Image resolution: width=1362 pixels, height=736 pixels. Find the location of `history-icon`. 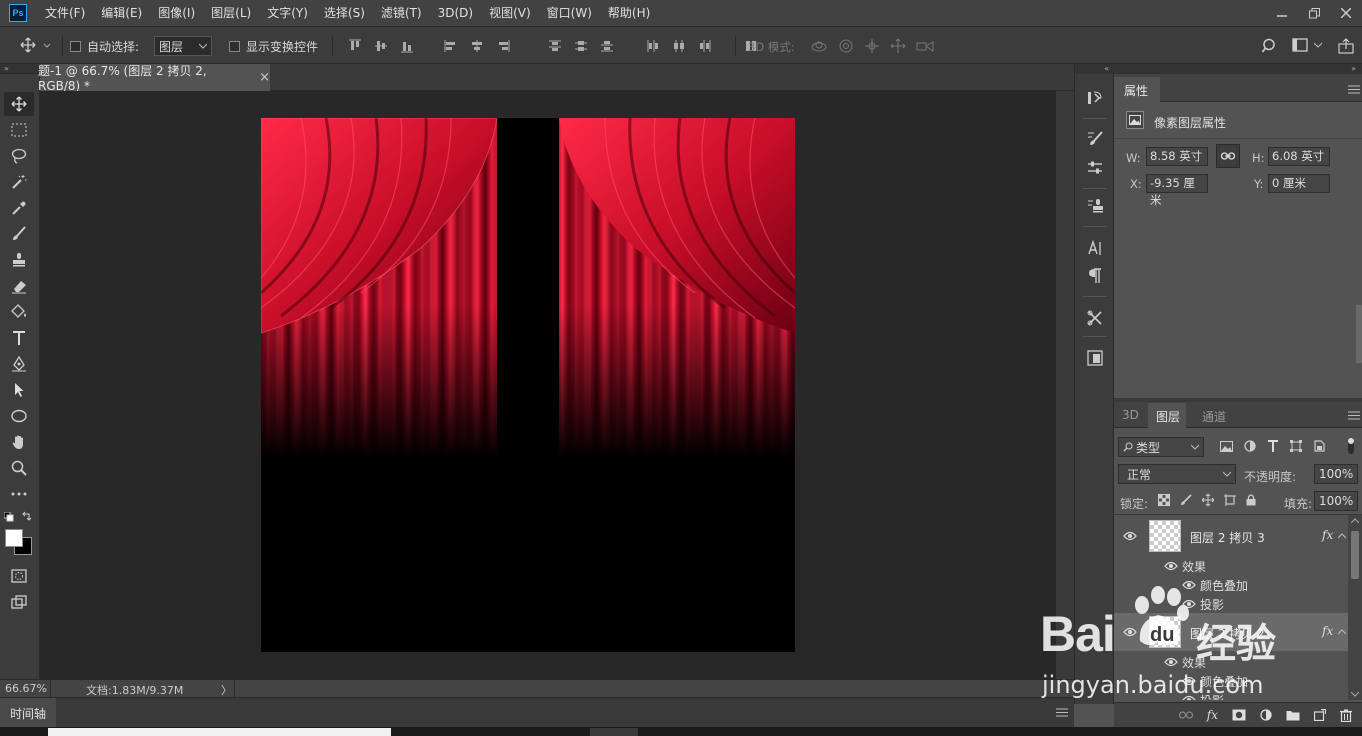

history-icon is located at coordinates (1095, 98).